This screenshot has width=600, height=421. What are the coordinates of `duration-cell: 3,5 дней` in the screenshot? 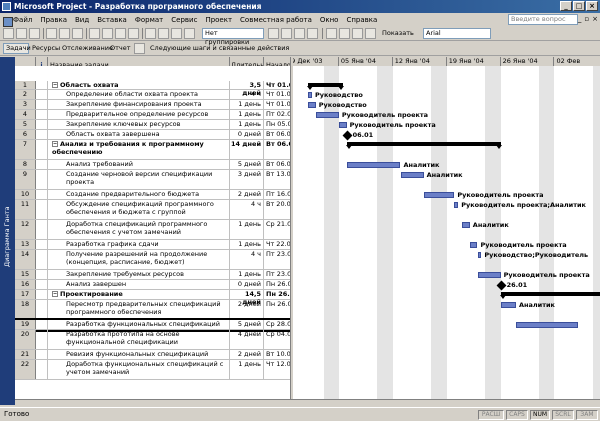 It's located at (247, 89).